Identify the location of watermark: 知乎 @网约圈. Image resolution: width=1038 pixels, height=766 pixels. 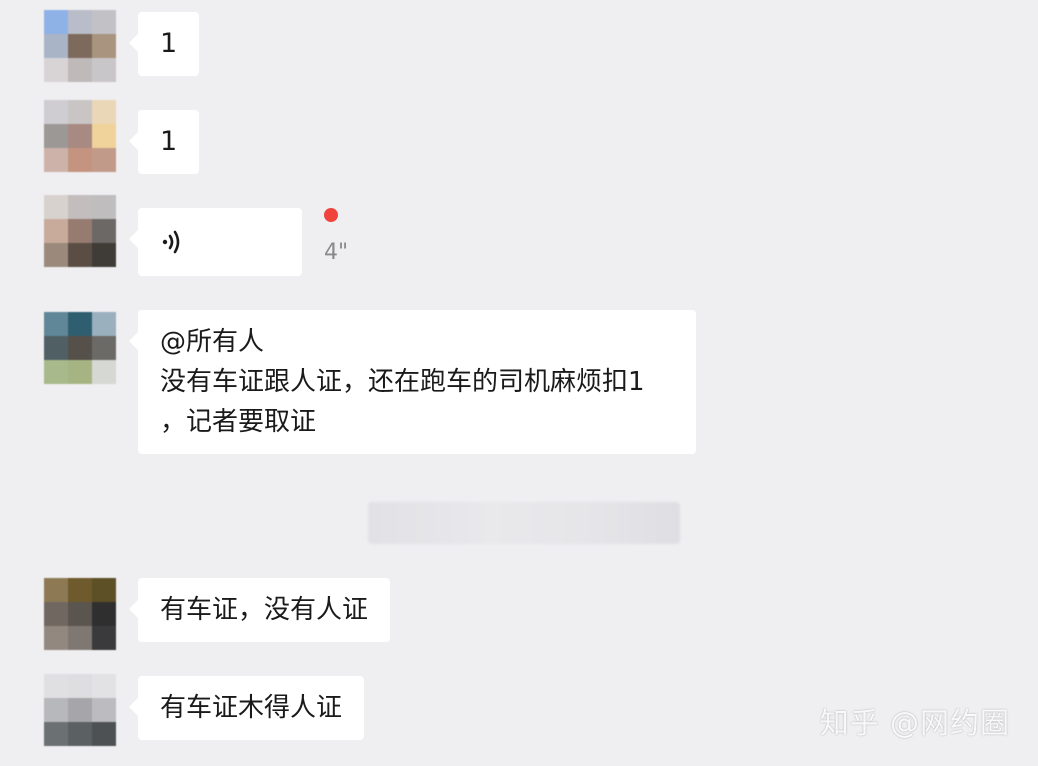
(914, 723).